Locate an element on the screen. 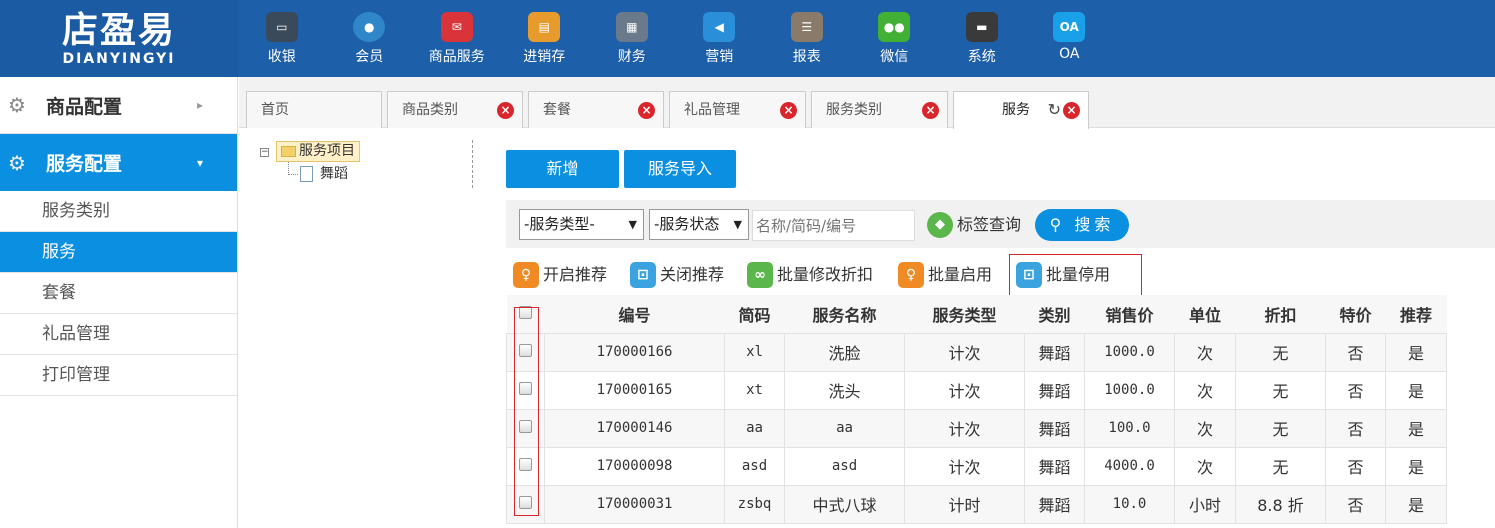 This screenshot has height=528, width=1495. nav-label: 报表 is located at coordinates (806, 57).